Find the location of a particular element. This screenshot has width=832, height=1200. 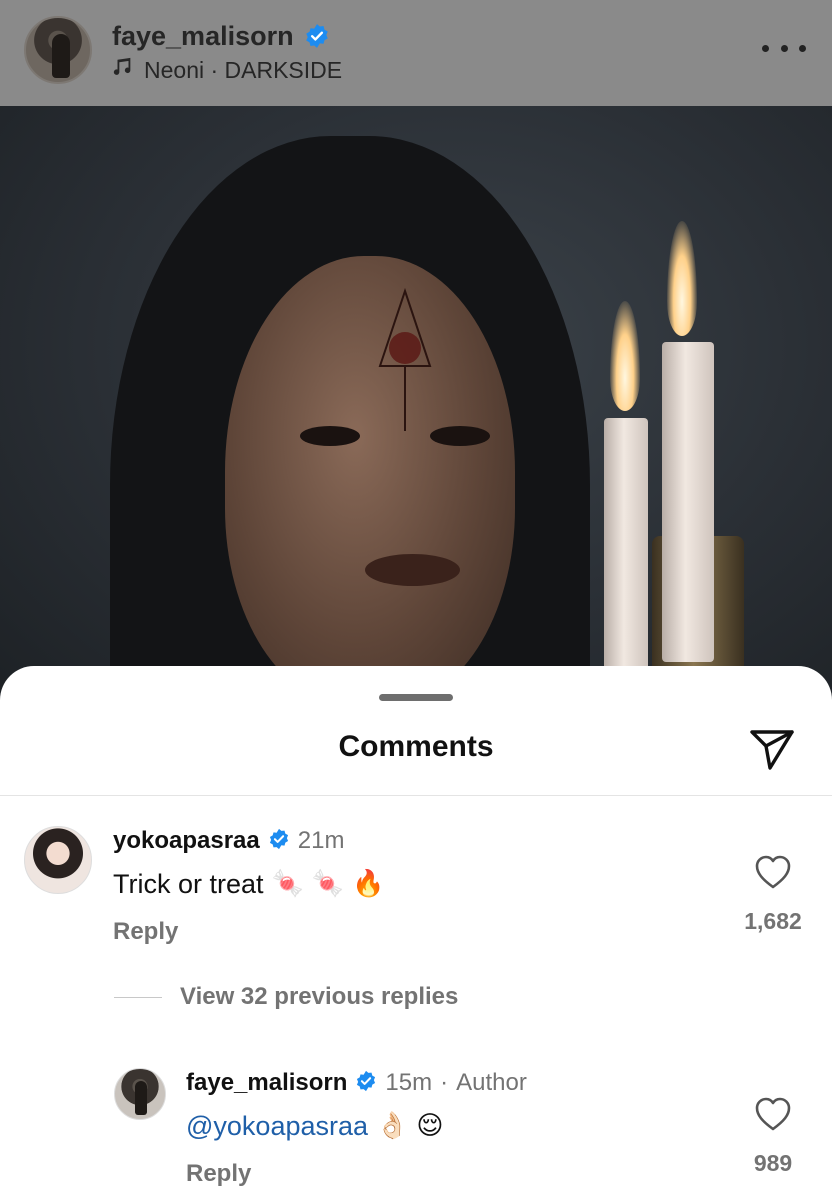

comment-time: 15m is located at coordinates (409, 1082).